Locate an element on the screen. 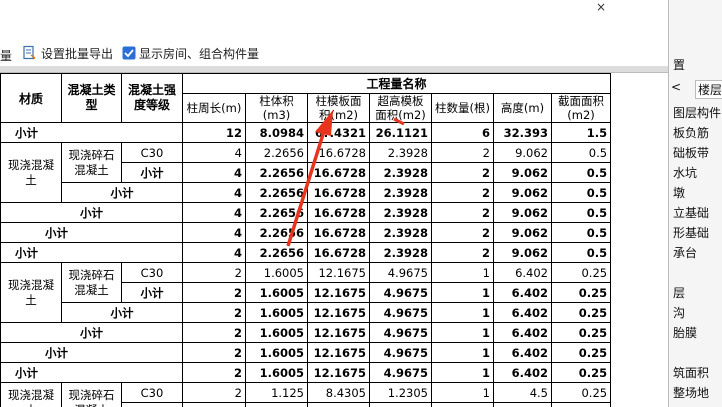  value-cell: 12.1675 is located at coordinates (338, 292).